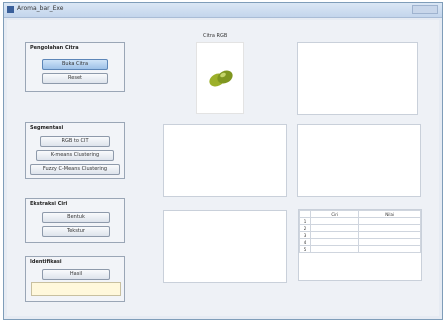 The image size is (446, 323). I want to click on feature-panel: Ekstraksi Ciri Bentuk Tekstur, so click(75, 220).